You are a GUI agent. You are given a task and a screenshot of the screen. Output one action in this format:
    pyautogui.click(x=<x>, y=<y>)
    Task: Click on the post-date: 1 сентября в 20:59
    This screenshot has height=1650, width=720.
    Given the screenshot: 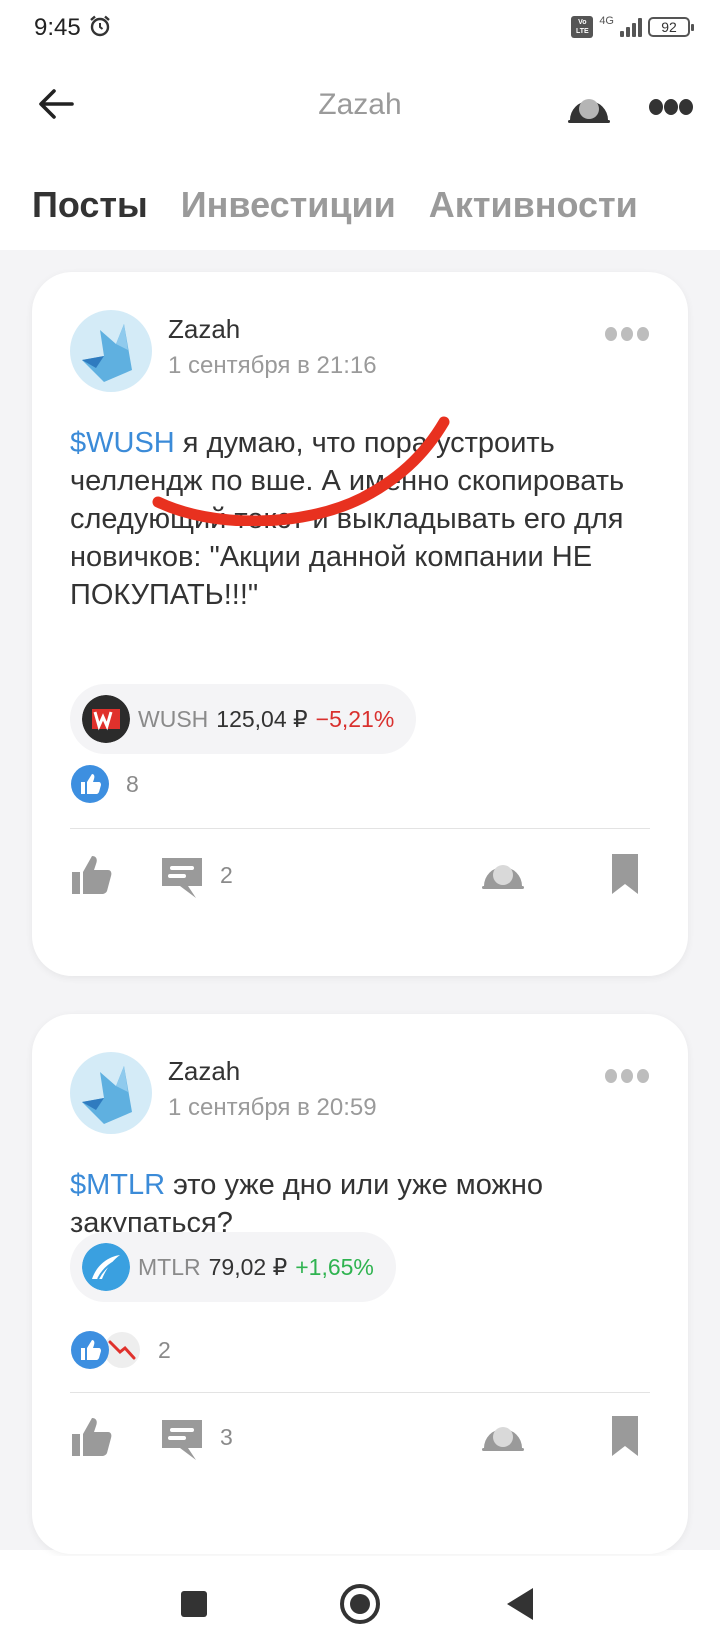 What is the action you would take?
    pyautogui.click(x=272, y=1107)
    